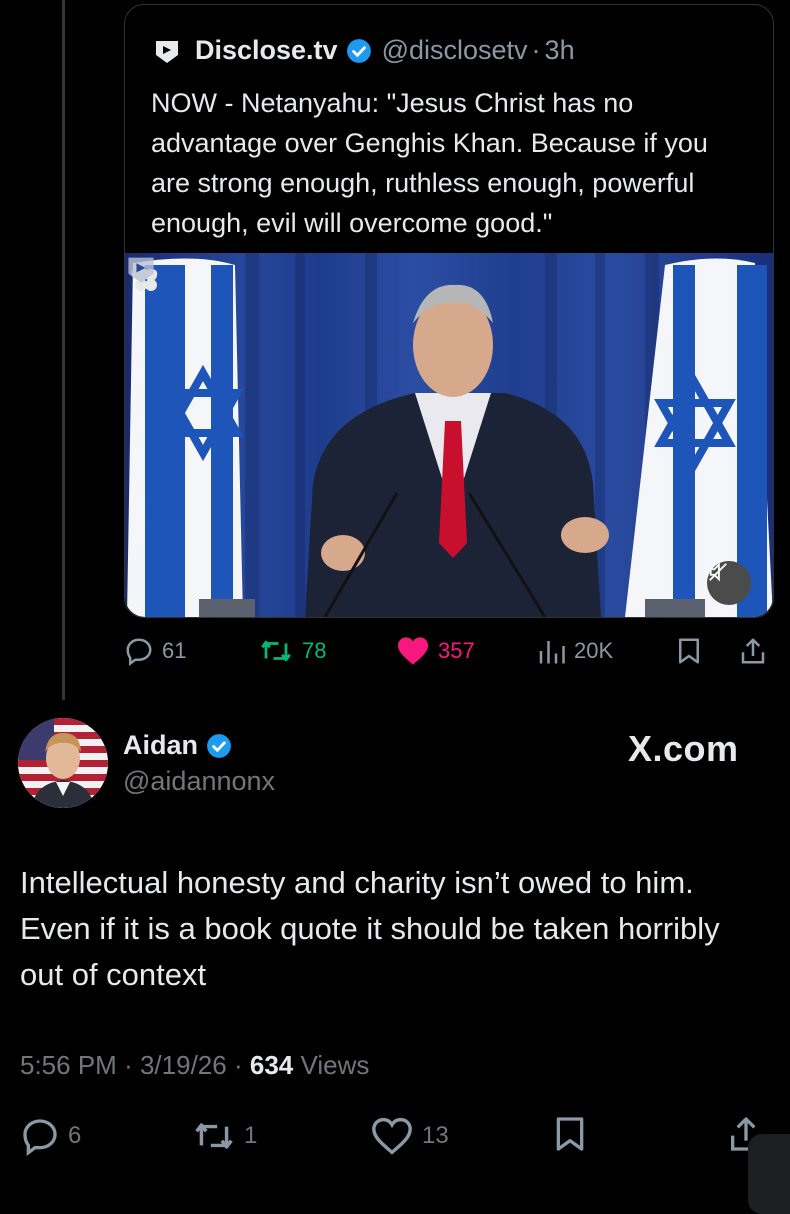  I want to click on speaker-figure, so click(457, 450).